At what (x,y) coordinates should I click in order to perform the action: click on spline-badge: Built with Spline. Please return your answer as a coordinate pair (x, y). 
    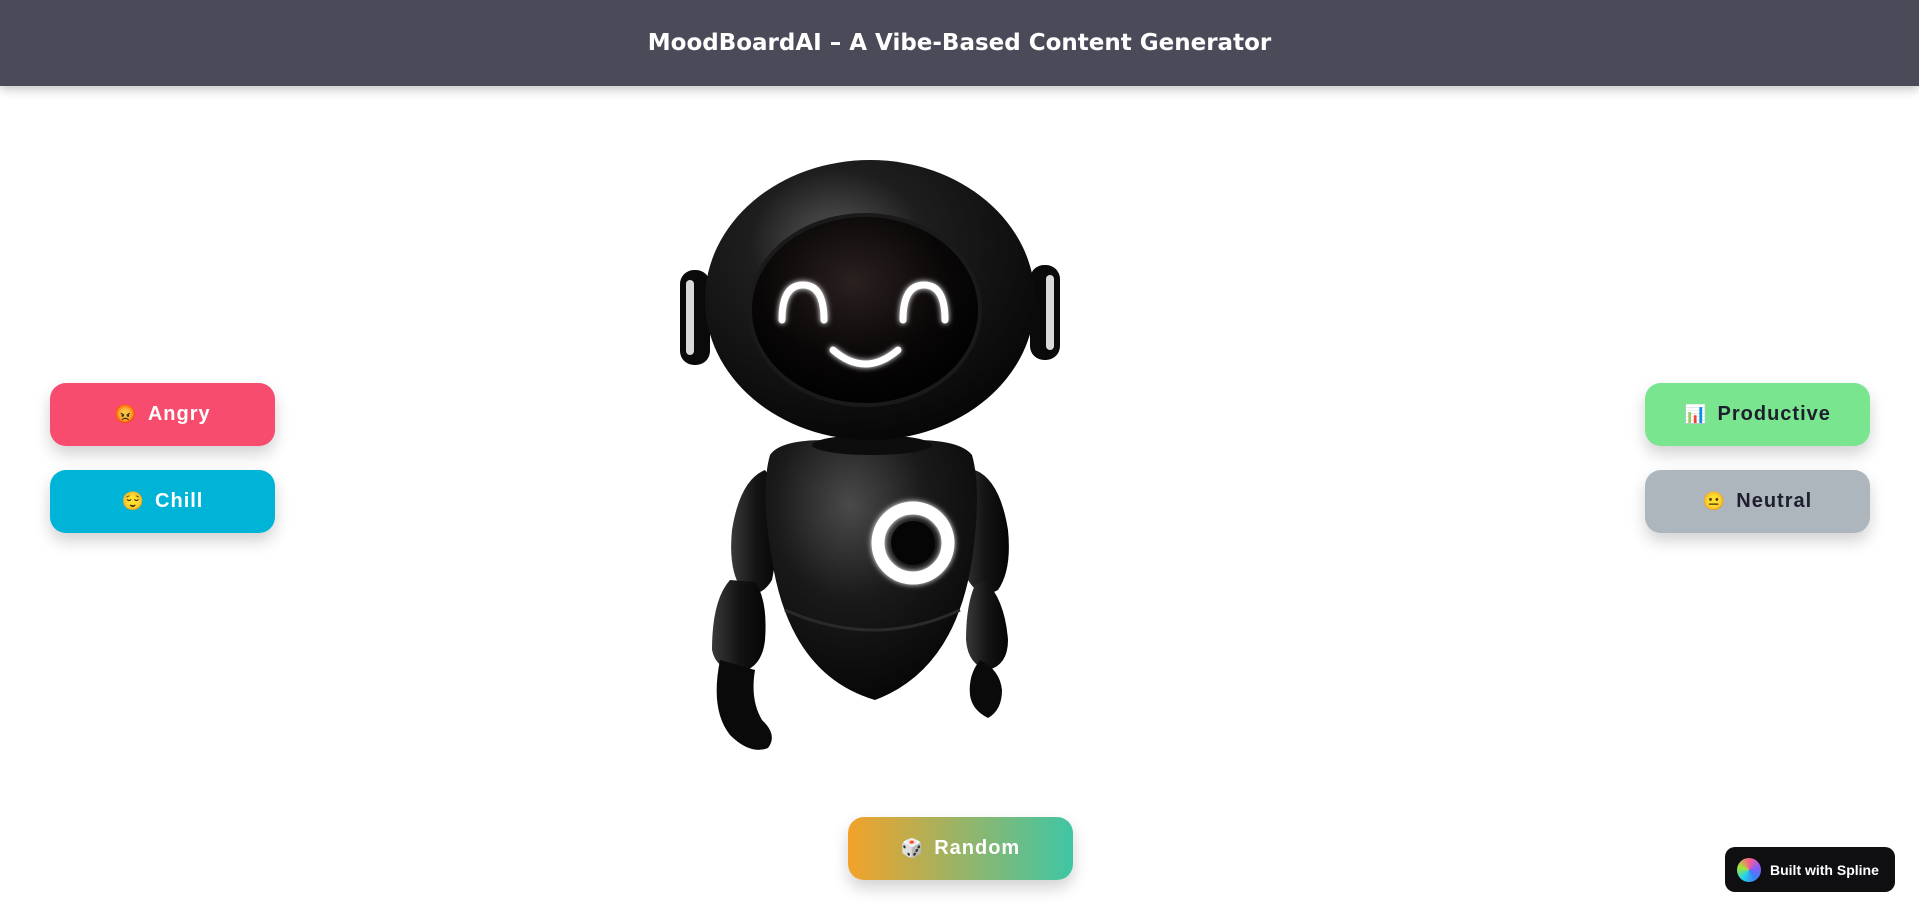
    Looking at the image, I should click on (1810, 869).